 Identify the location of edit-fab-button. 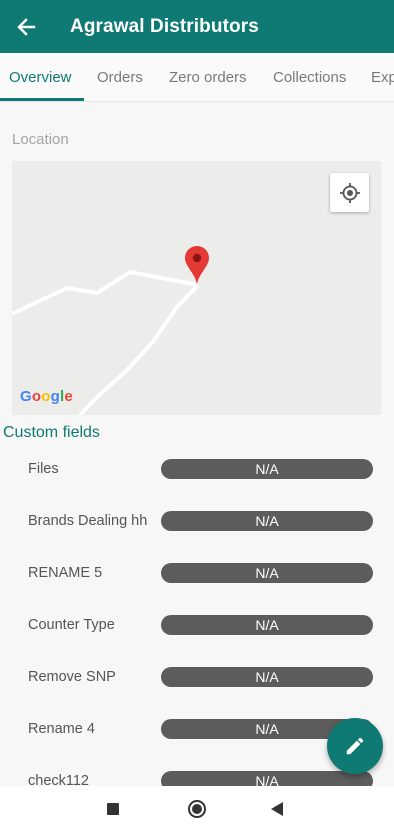
(355, 746).